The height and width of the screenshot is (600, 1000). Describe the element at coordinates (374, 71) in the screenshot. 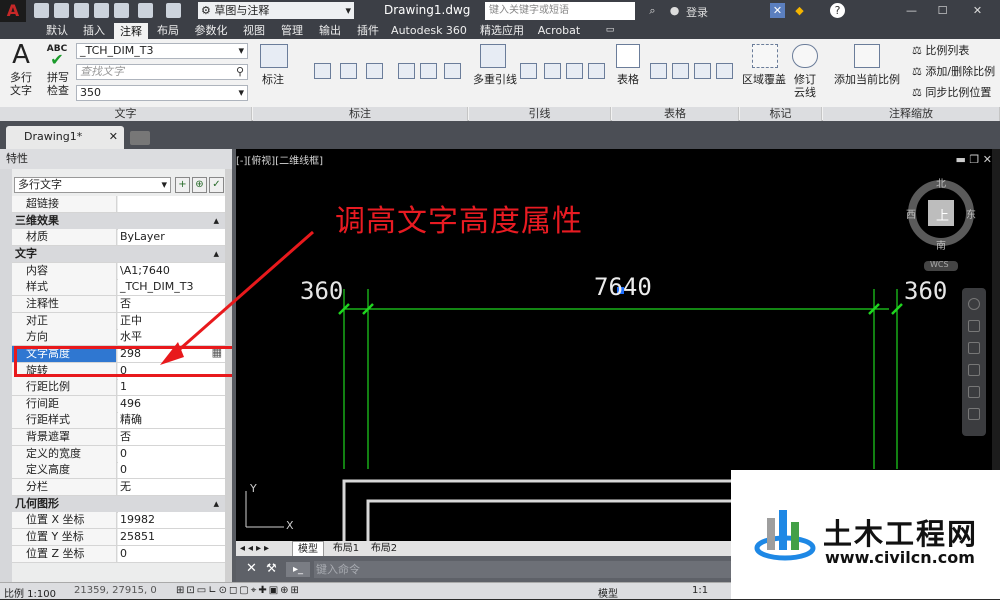

I see `dim-break-icon` at that location.